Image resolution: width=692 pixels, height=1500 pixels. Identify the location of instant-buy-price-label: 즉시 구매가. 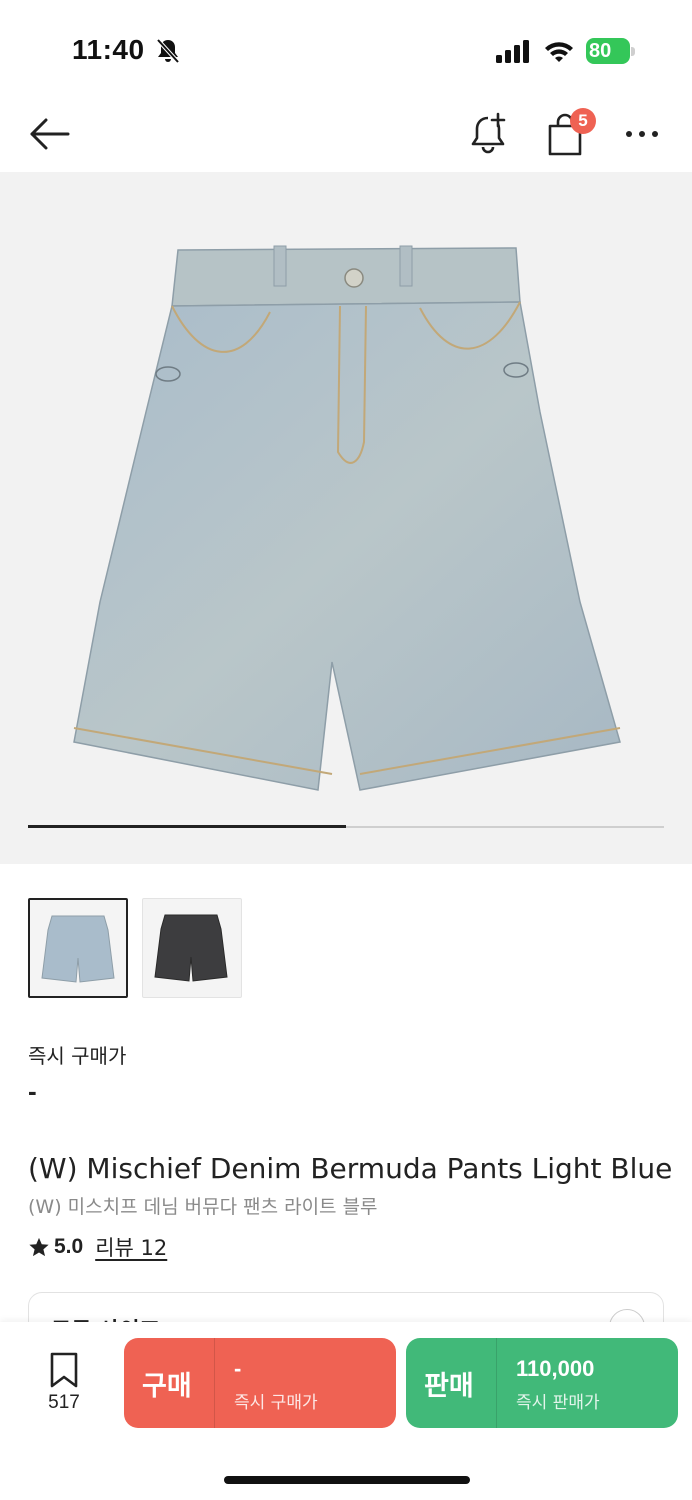
(77, 1056).